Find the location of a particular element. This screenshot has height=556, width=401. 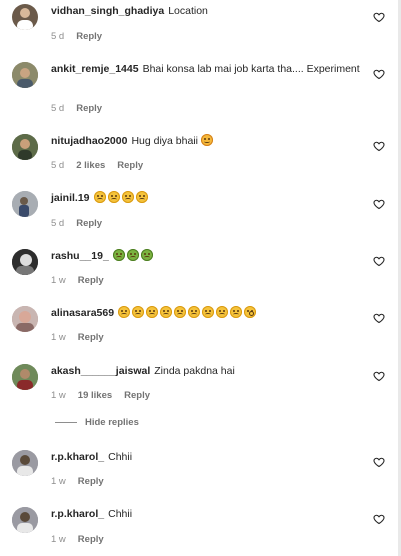

comment-item: jainil.19 5 d Reply is located at coordinates (199, 211).